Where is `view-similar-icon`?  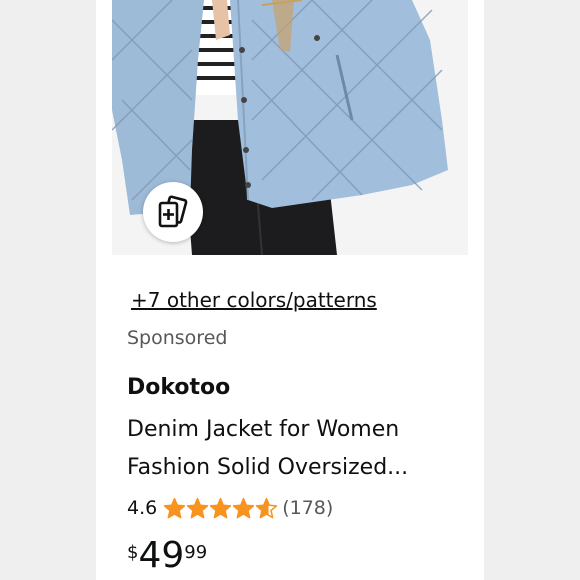 view-similar-icon is located at coordinates (173, 211).